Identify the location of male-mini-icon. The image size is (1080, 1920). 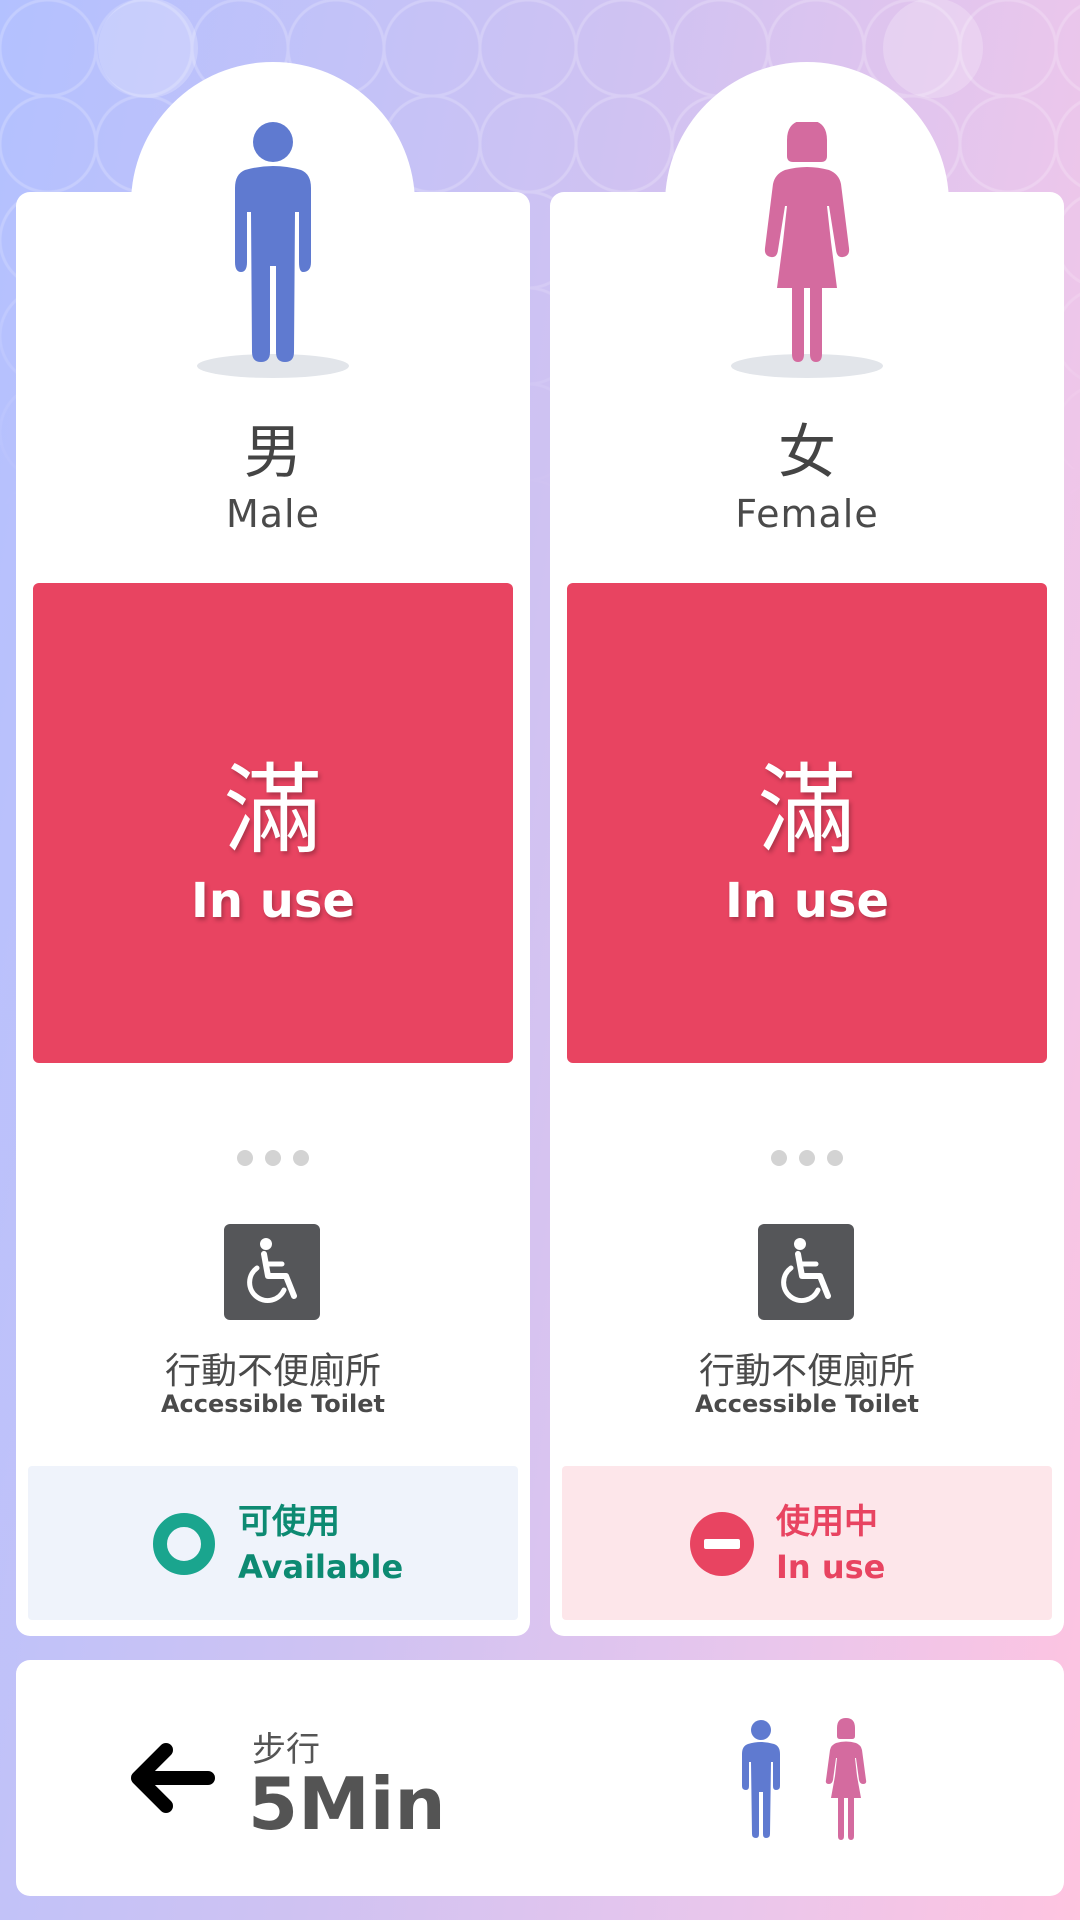
(761, 1779).